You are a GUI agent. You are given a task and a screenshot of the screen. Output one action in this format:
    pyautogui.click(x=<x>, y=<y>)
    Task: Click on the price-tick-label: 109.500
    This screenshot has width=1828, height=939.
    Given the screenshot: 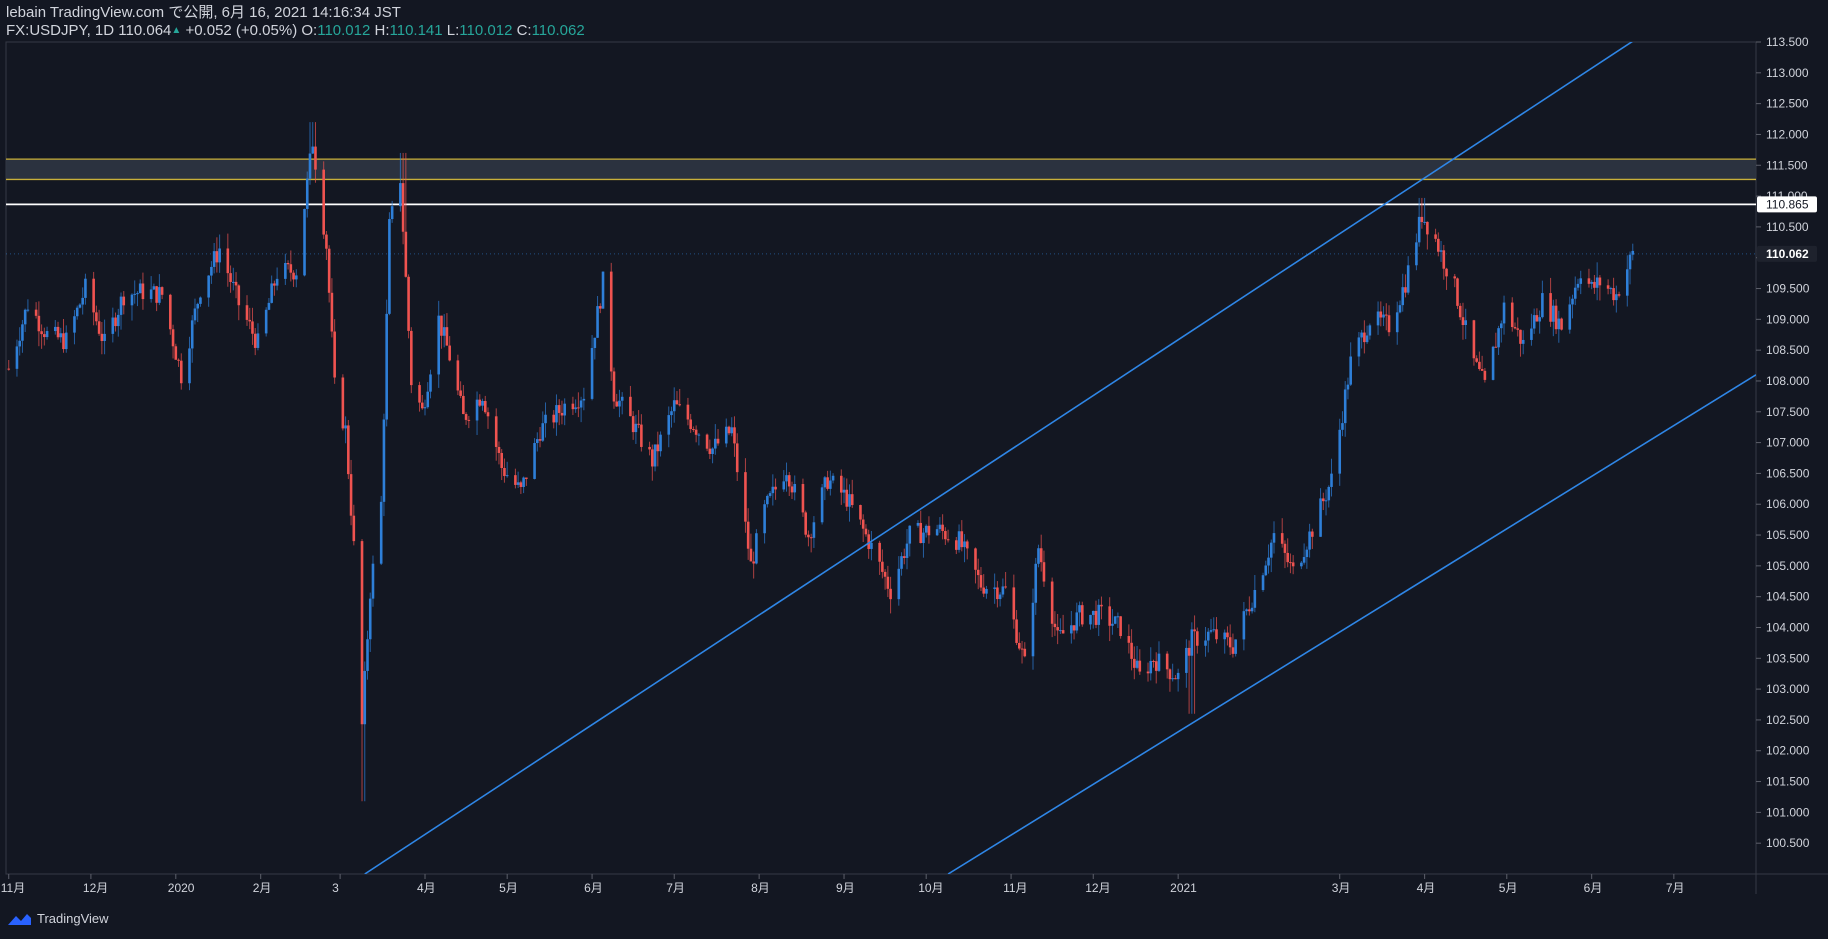 What is the action you would take?
    pyautogui.click(x=1788, y=289)
    